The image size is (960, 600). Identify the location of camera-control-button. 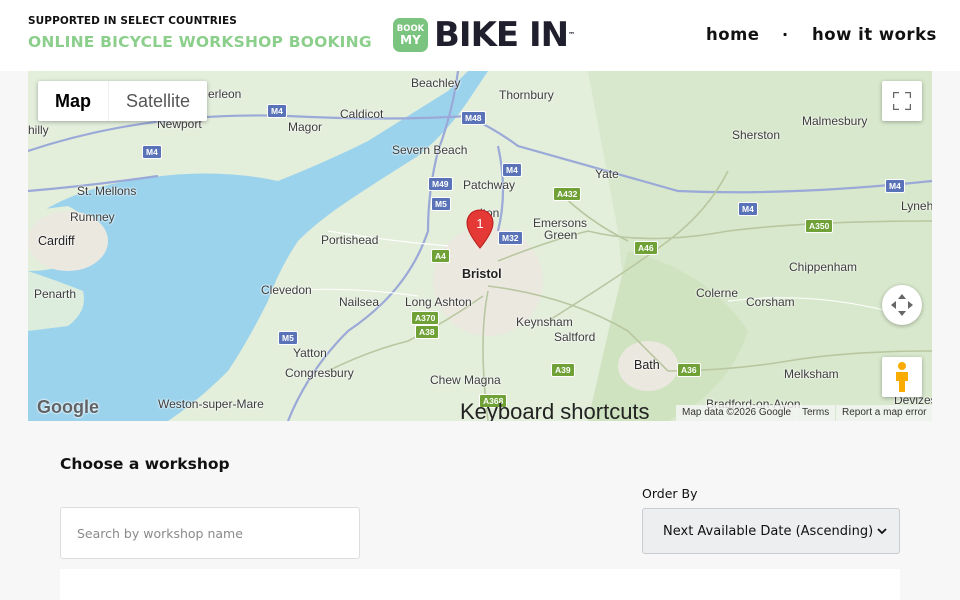
(902, 305).